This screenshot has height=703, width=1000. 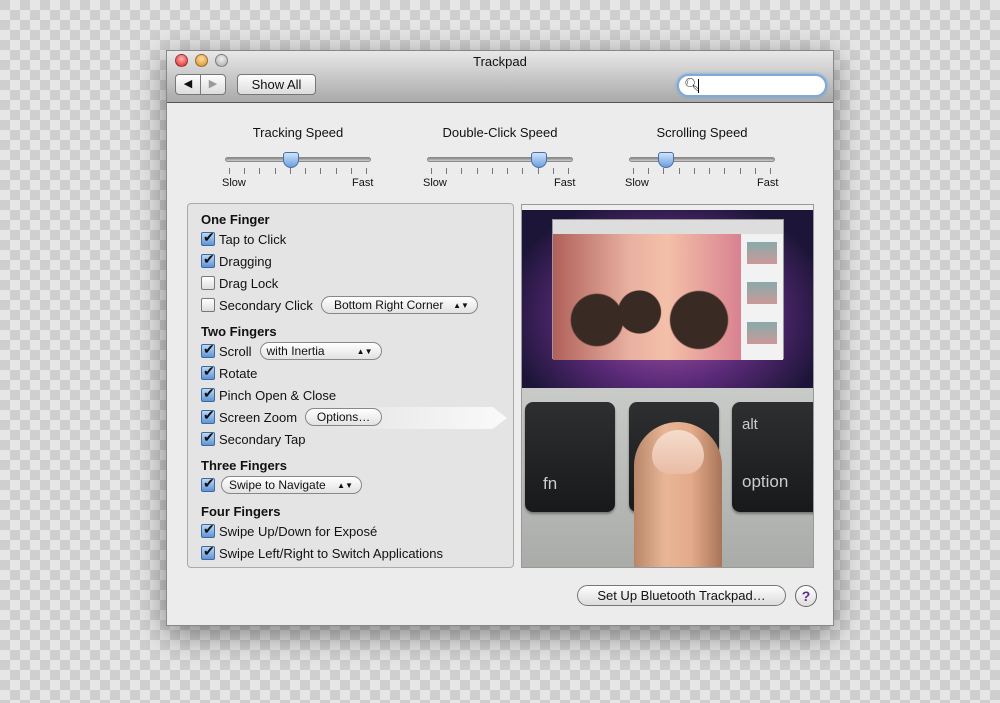 I want to click on pinch-label: Pinch Open & Close, so click(x=278, y=395).